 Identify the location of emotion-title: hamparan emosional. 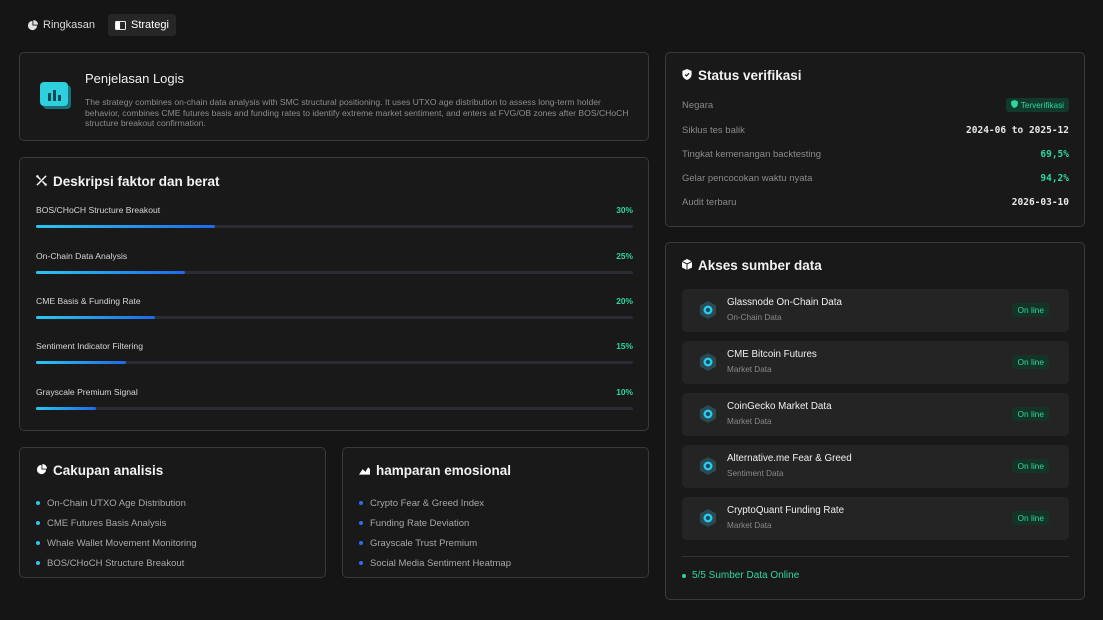
(435, 470).